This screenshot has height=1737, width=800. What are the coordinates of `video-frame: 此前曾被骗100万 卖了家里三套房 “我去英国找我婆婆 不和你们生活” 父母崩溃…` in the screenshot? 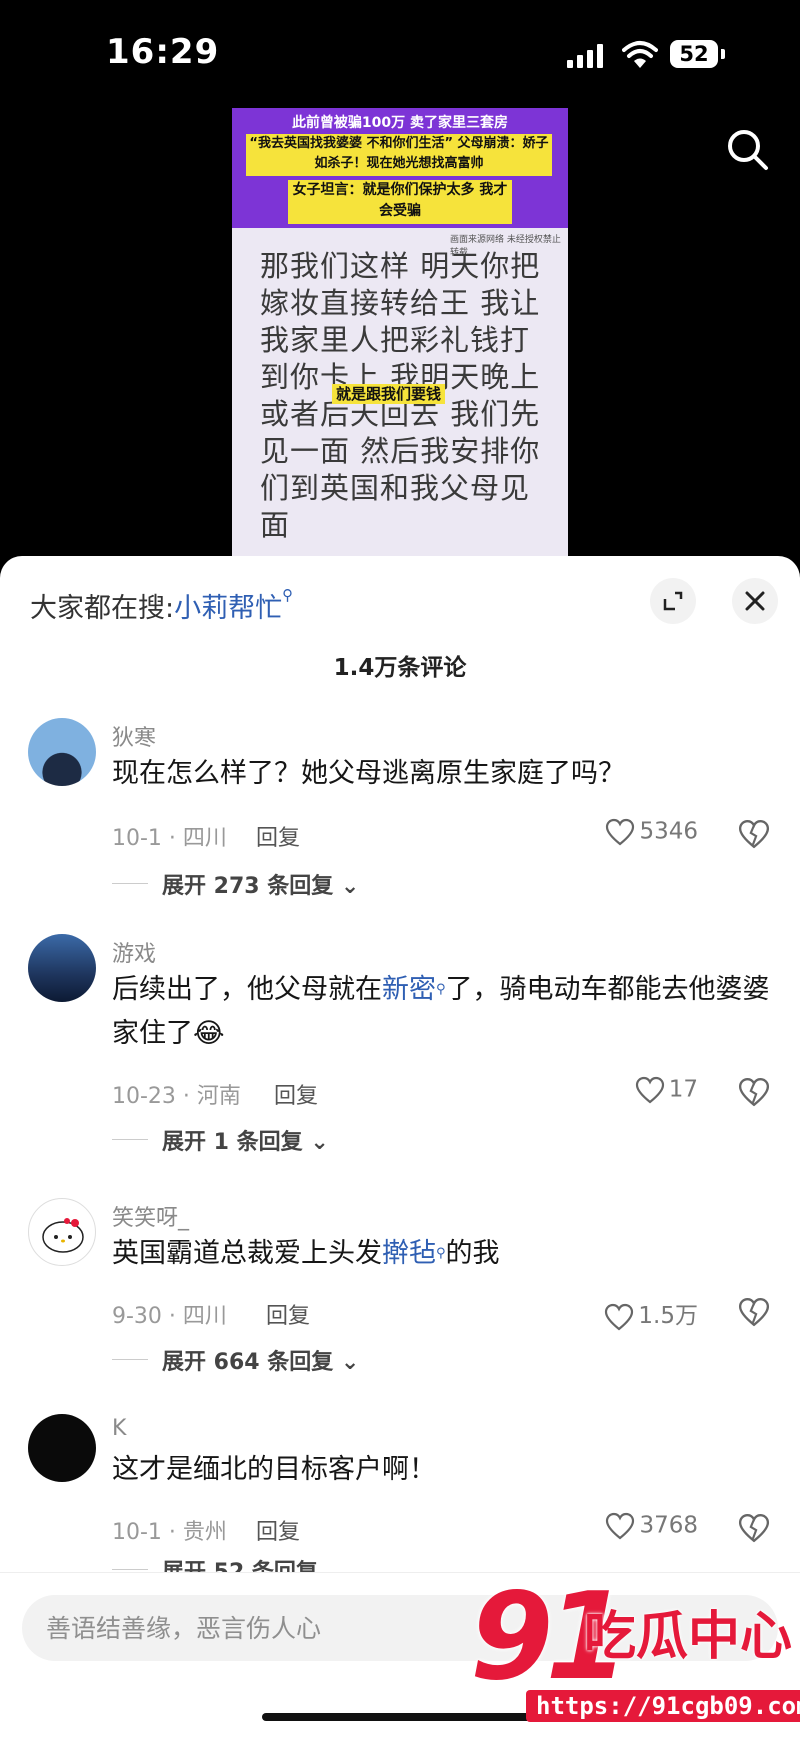 It's located at (400, 333).